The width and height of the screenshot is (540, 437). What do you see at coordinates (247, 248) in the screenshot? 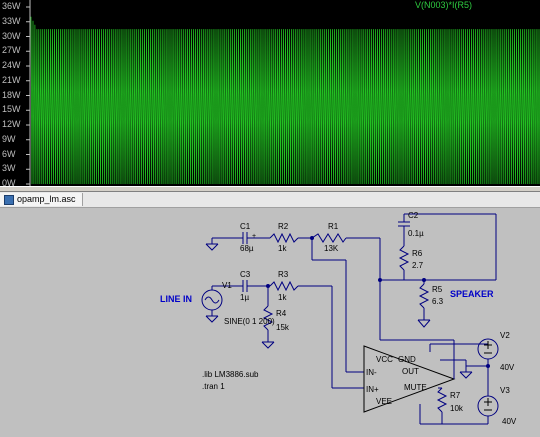
I see `c1-value: 68µ` at bounding box center [247, 248].